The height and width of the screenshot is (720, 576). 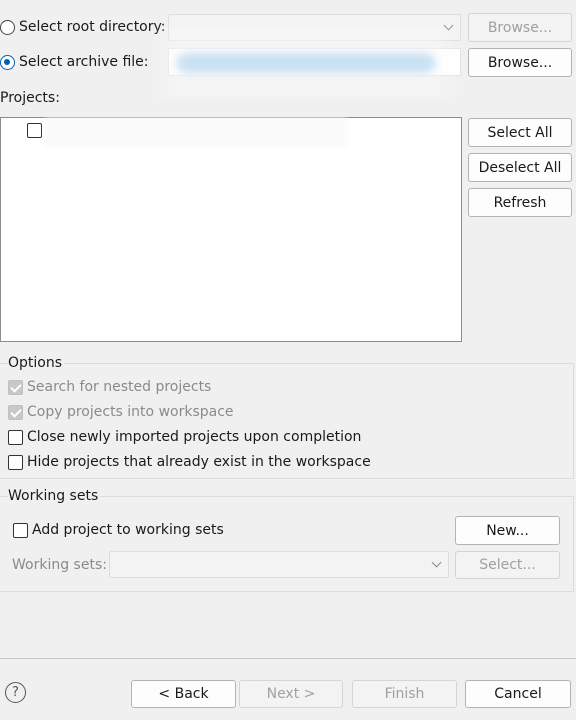 What do you see at coordinates (7, 27) in the screenshot?
I see `root-directory-radio` at bounding box center [7, 27].